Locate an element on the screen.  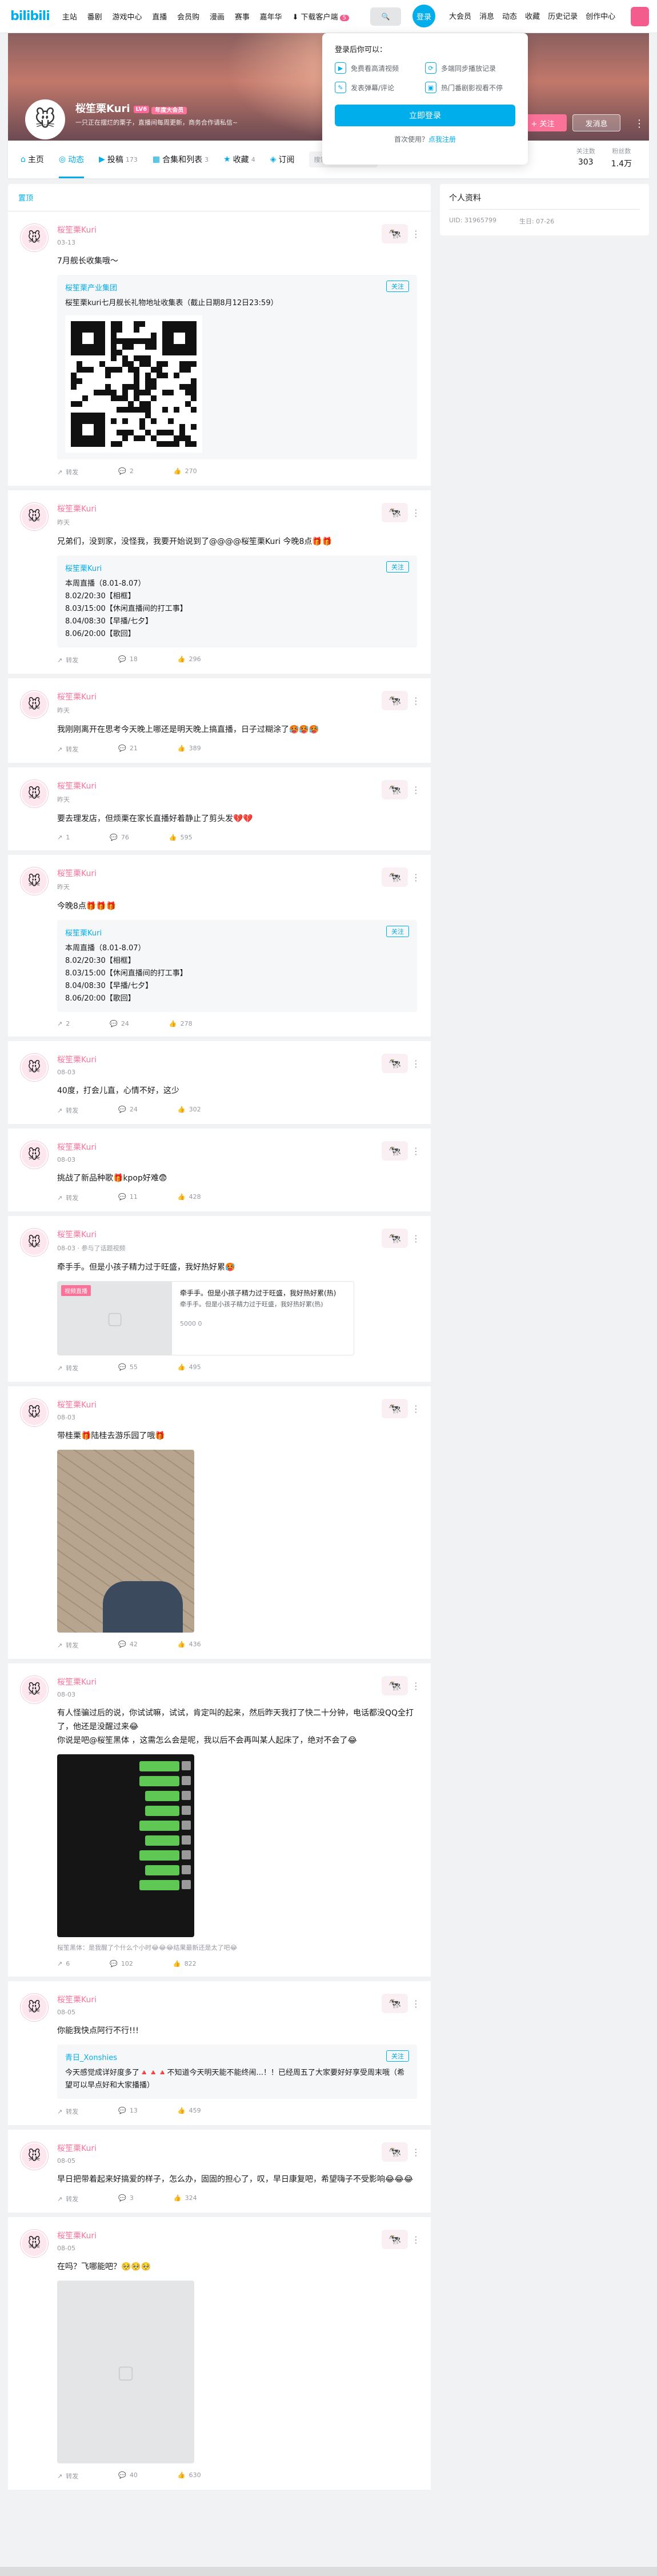
comment-button: 💬 76 is located at coordinates (119, 837).